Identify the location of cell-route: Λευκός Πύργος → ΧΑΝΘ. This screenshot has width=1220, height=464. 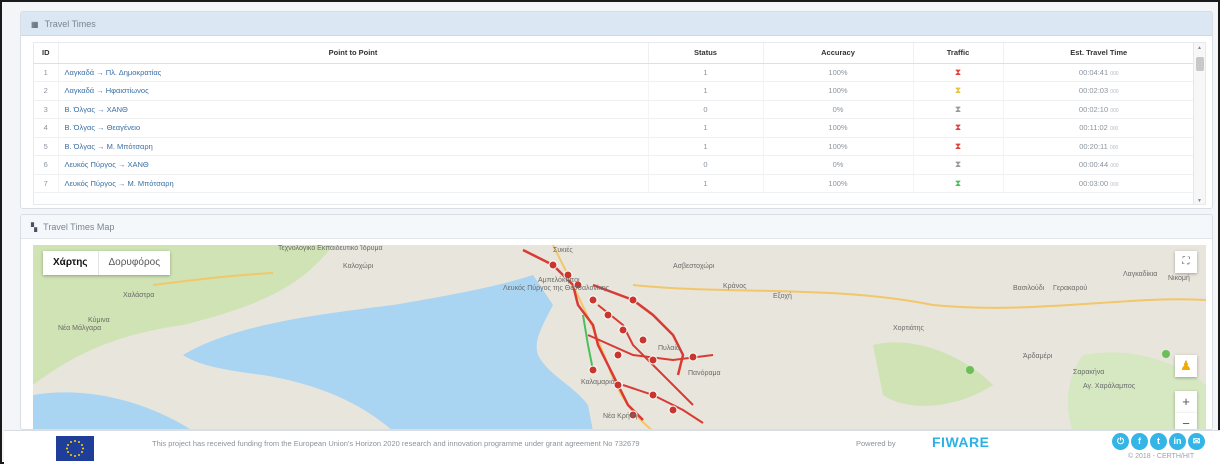
(353, 165).